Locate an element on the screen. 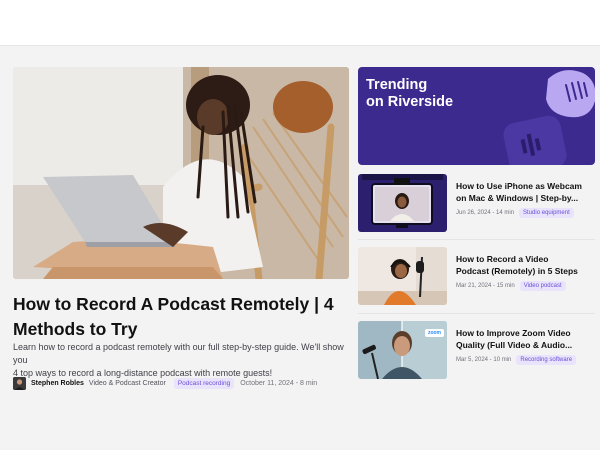  trending-banner: Trending on Riverside is located at coordinates (476, 116).